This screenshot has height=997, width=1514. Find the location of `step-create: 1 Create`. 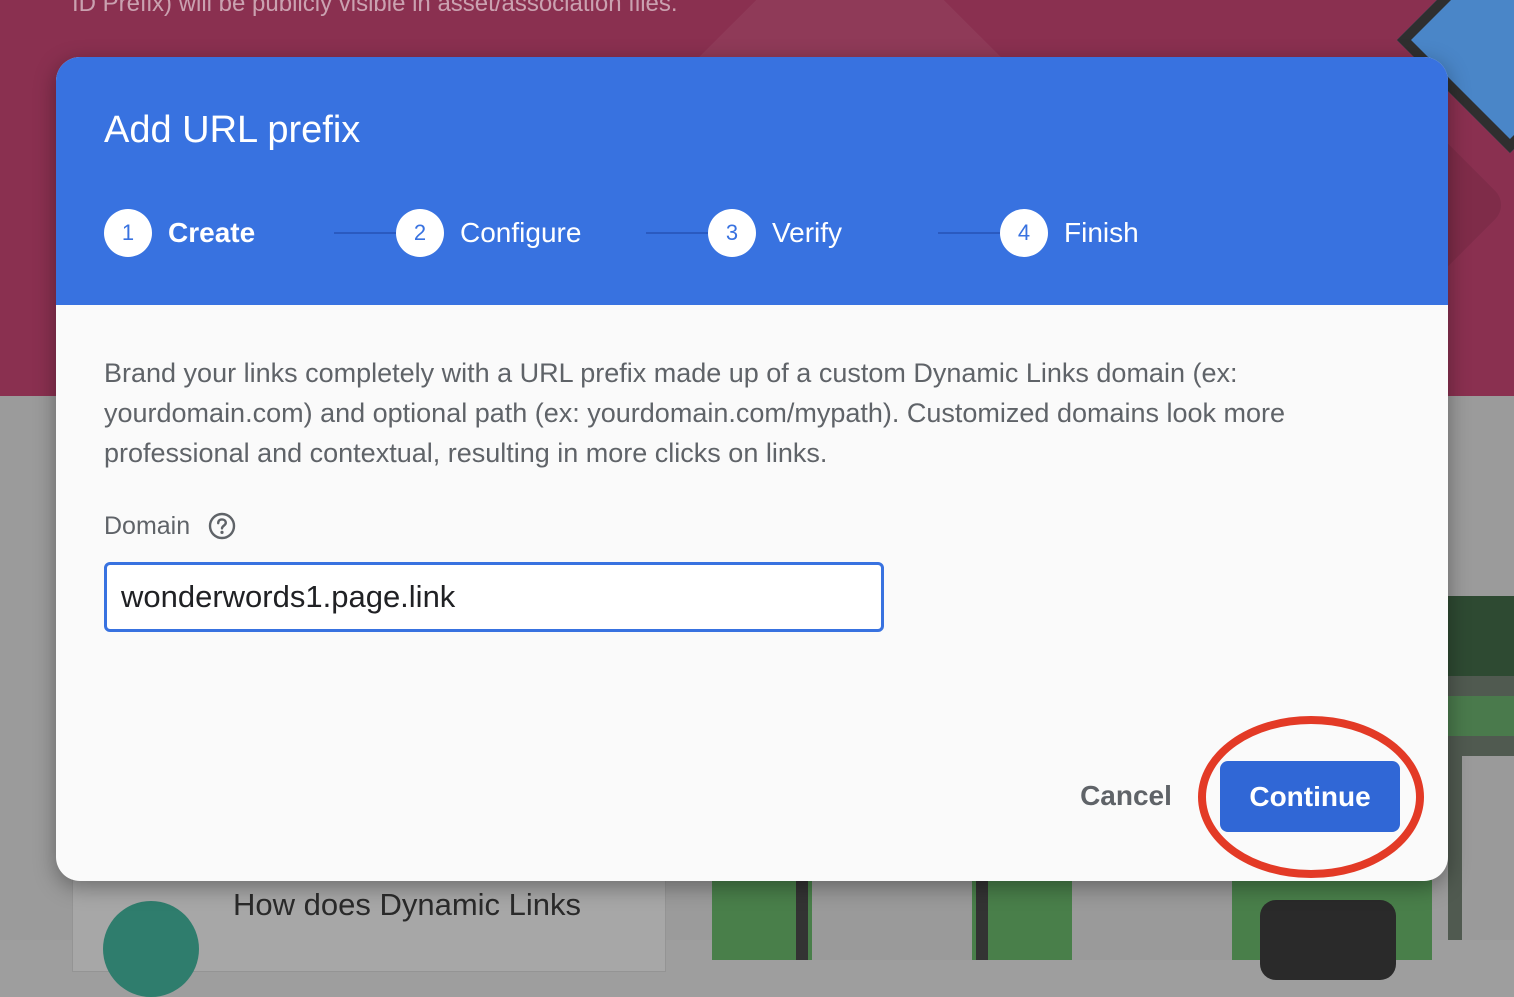

step-create: 1 Create is located at coordinates (179, 233).